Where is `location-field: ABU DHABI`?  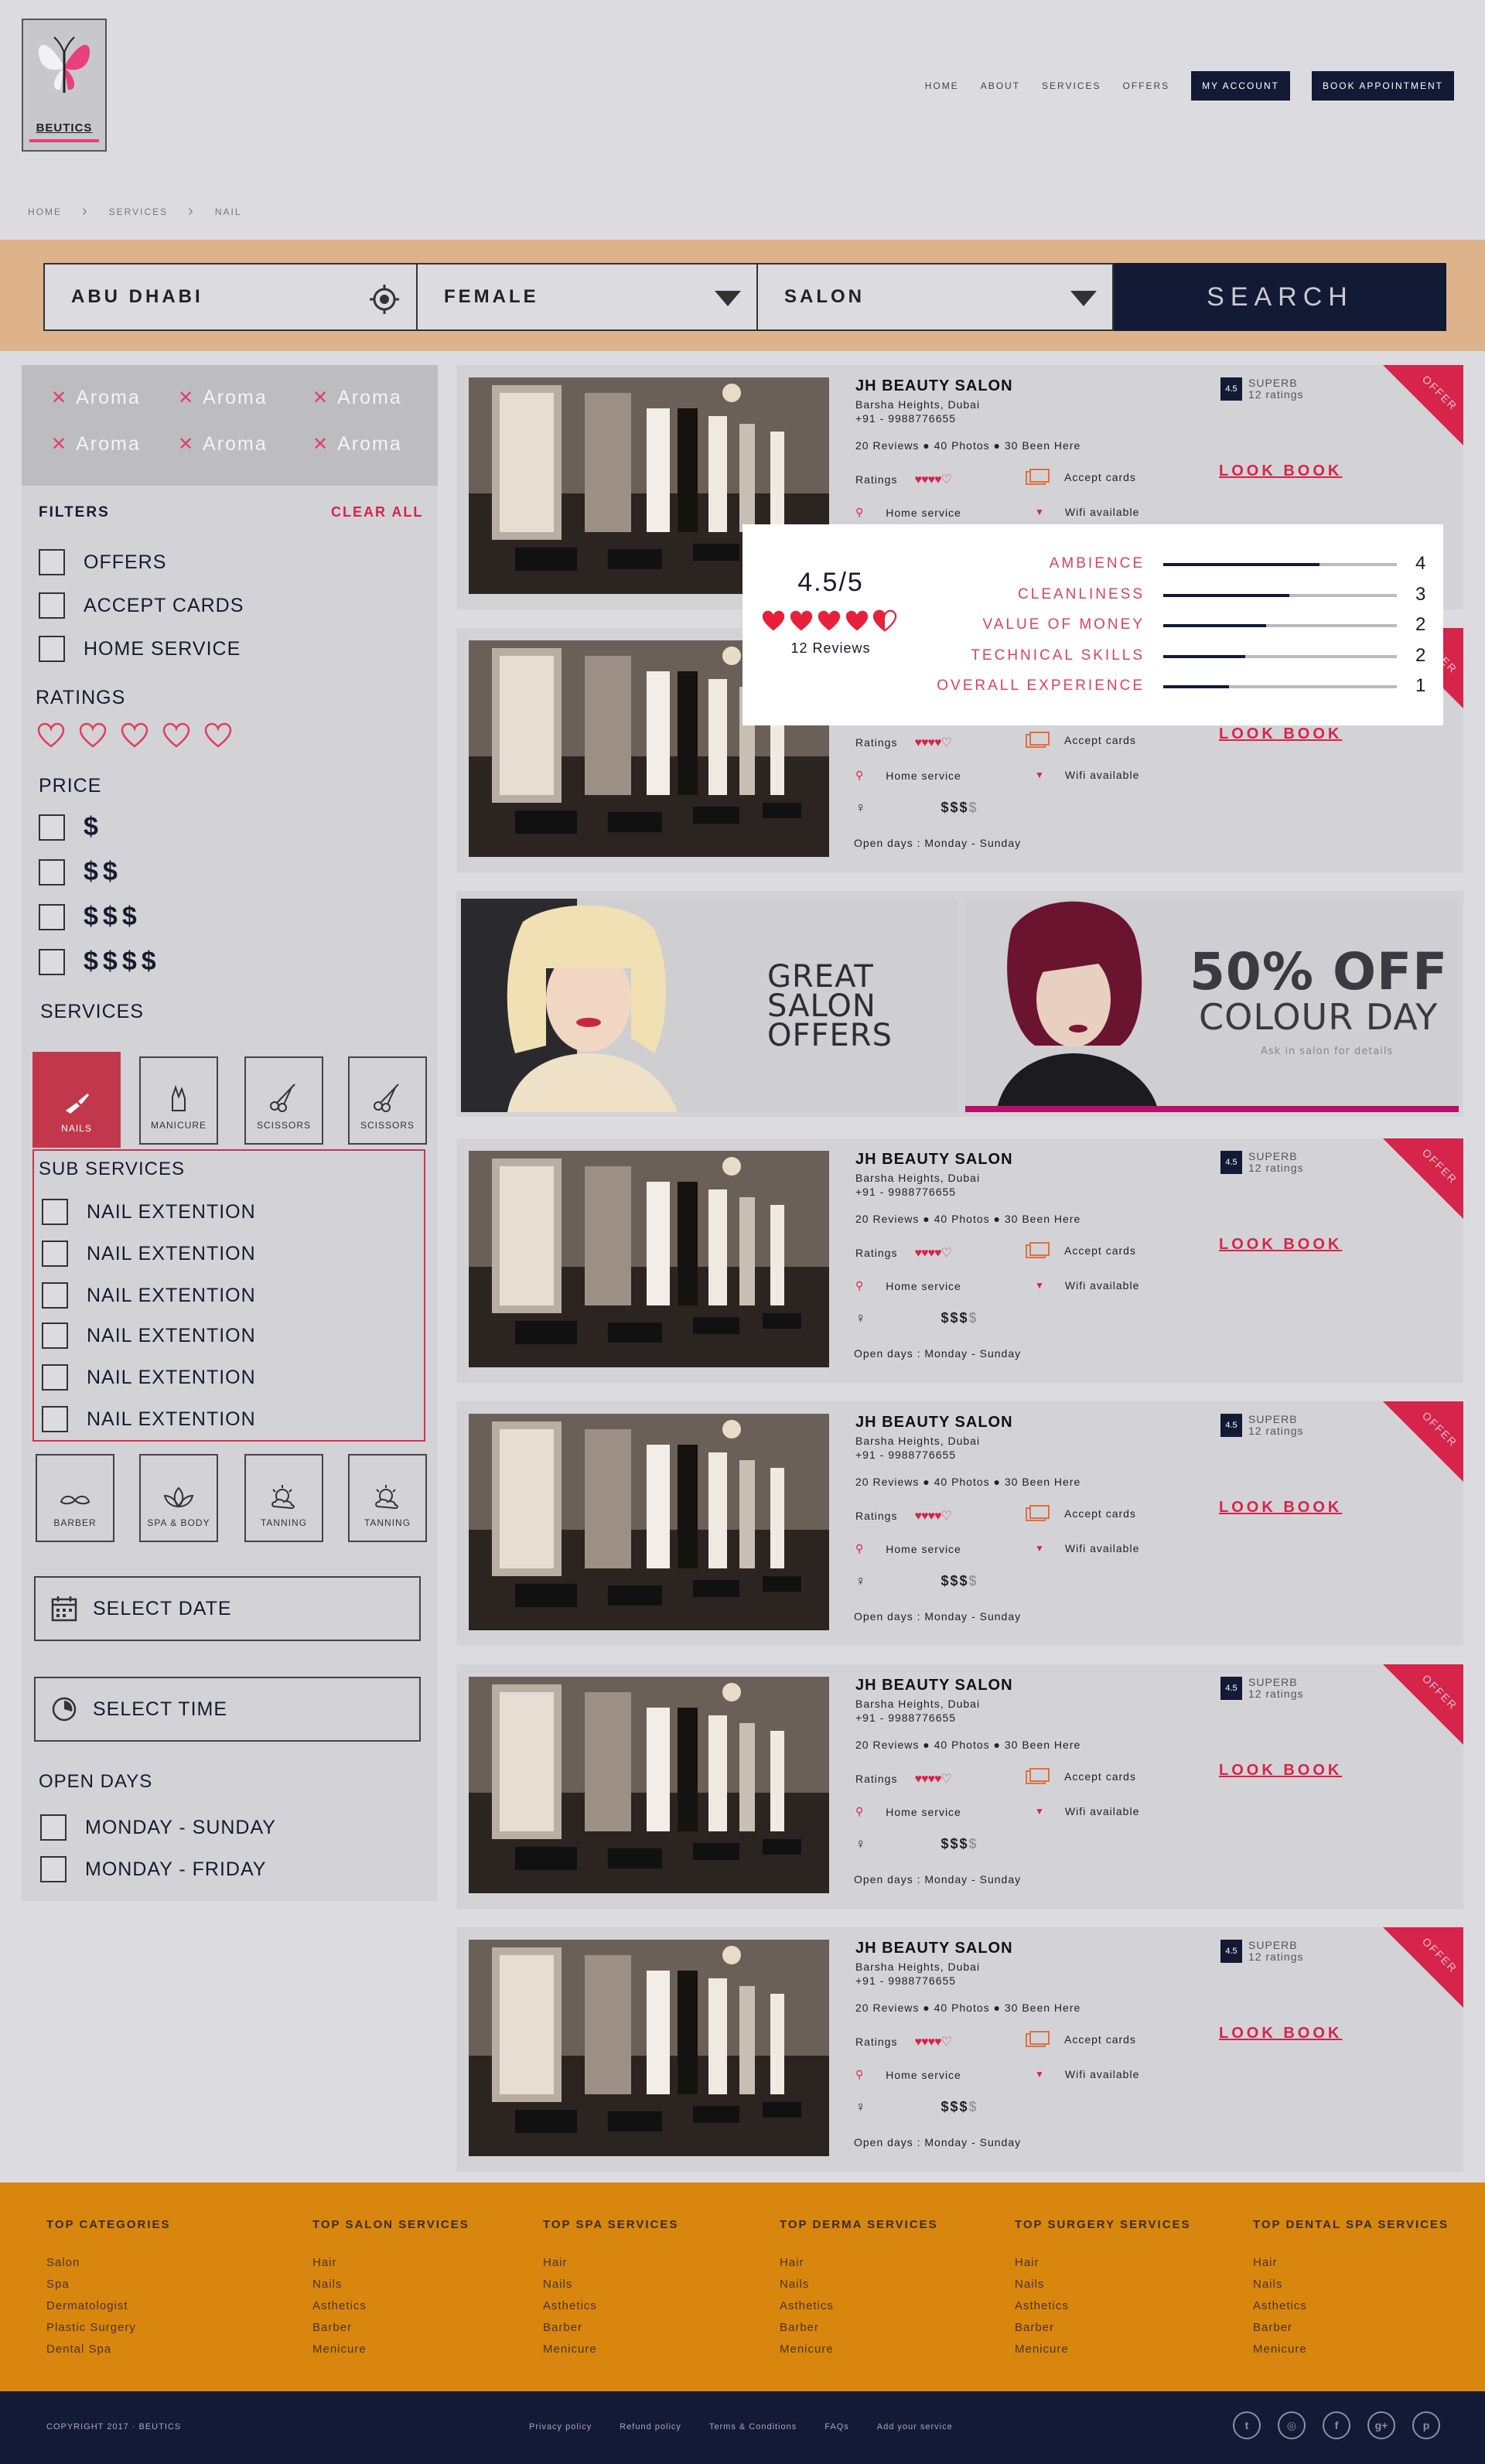
location-field: ABU DHABI is located at coordinates (230, 297).